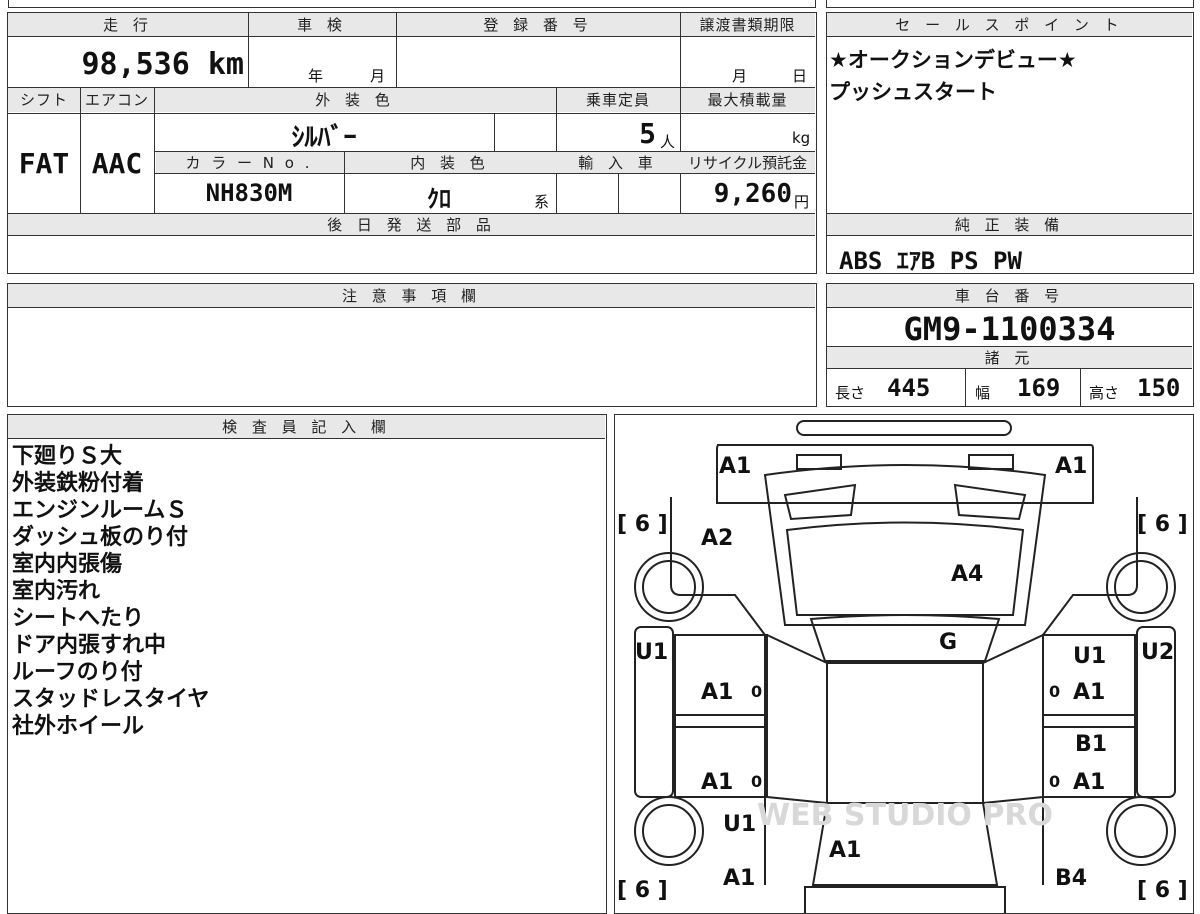 The height and width of the screenshot is (914, 1200). What do you see at coordinates (100, 537) in the screenshot?
I see `inspector-note: ダッシュ板のり付` at bounding box center [100, 537].